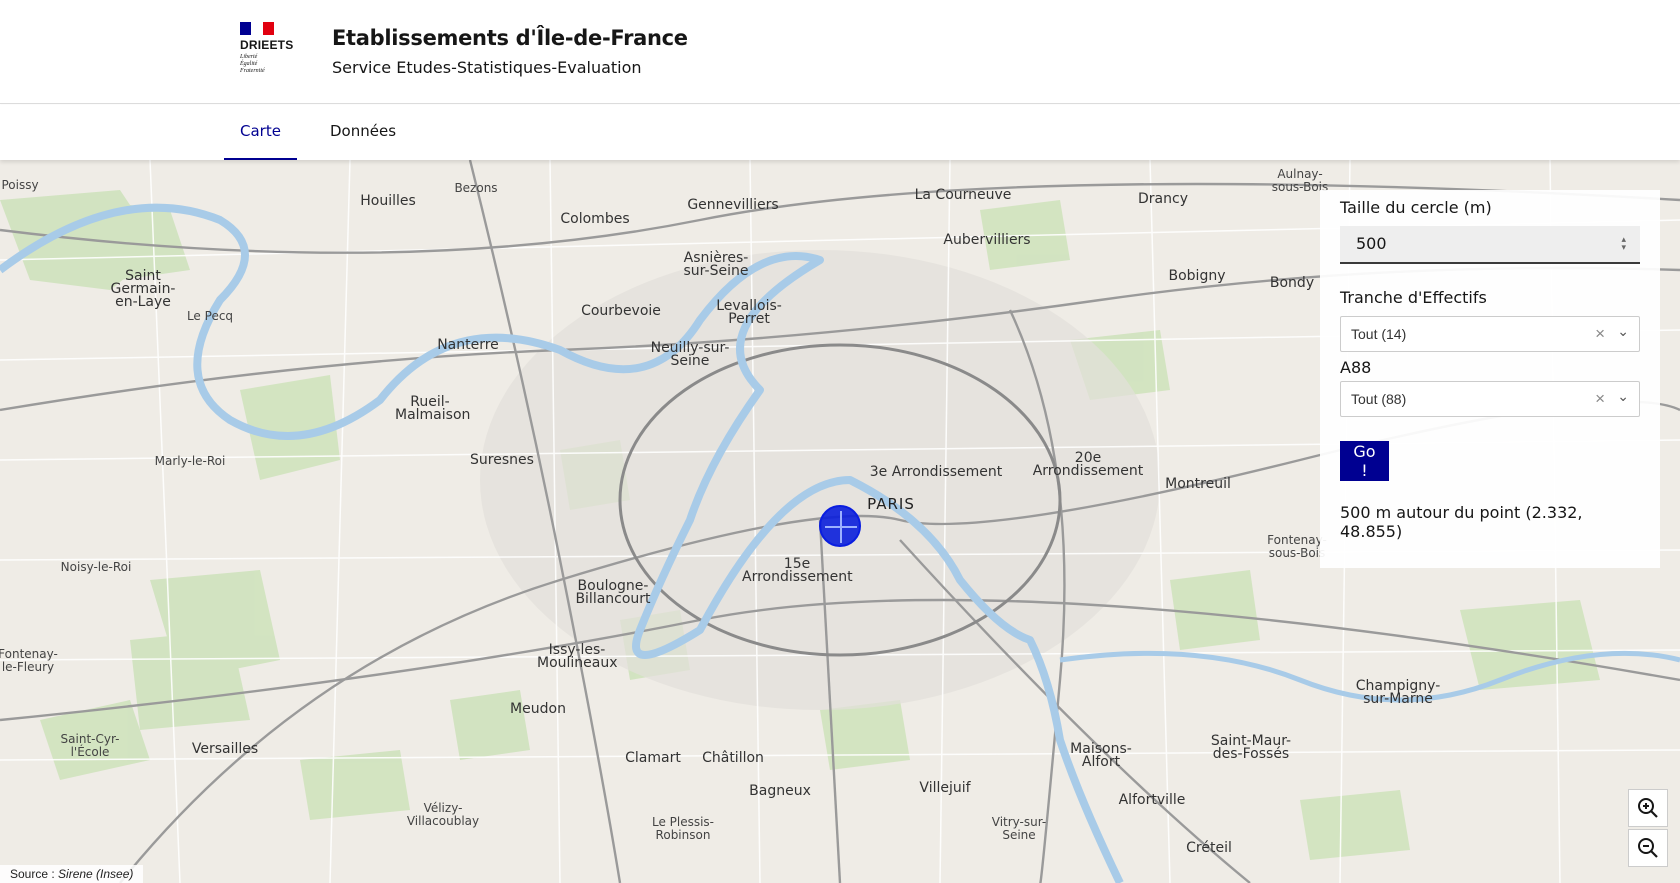  What do you see at coordinates (945, 788) in the screenshot?
I see `place-label: Villejuif` at bounding box center [945, 788].